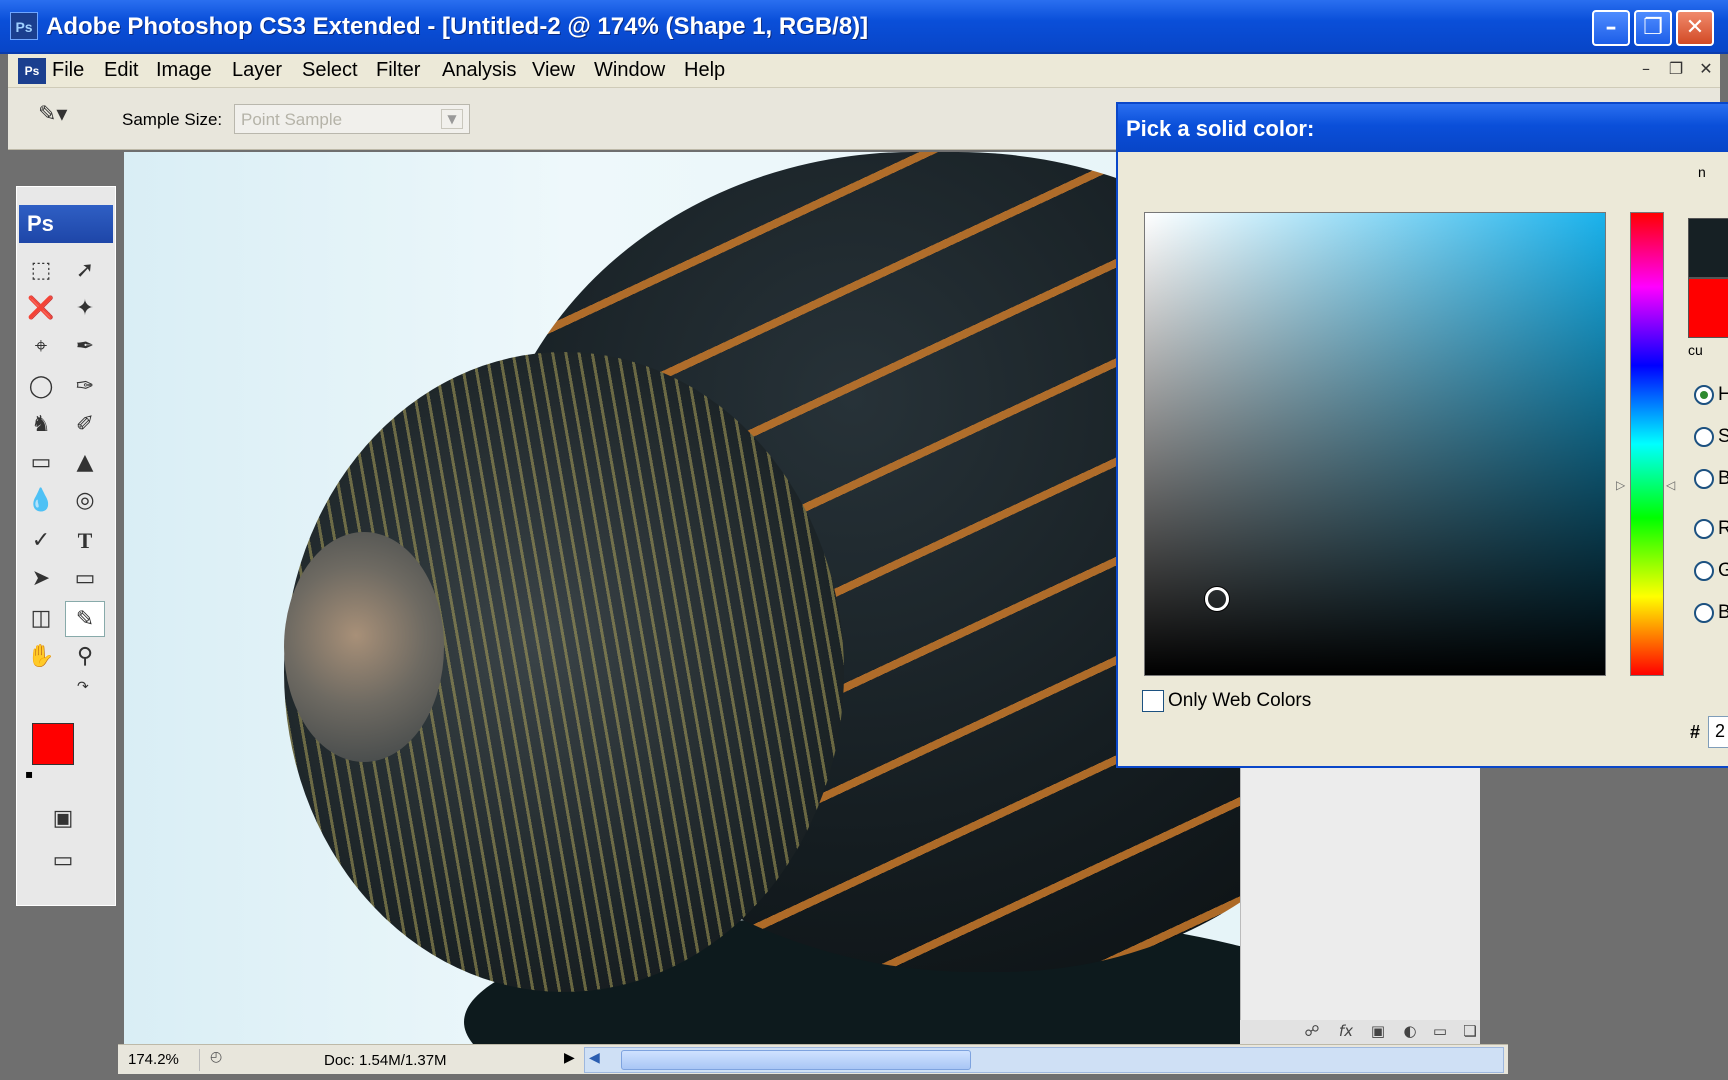 The image size is (1728, 1080). Describe the element at coordinates (594, 1058) in the screenshot. I see `scroll-left-icon: ◀` at that location.